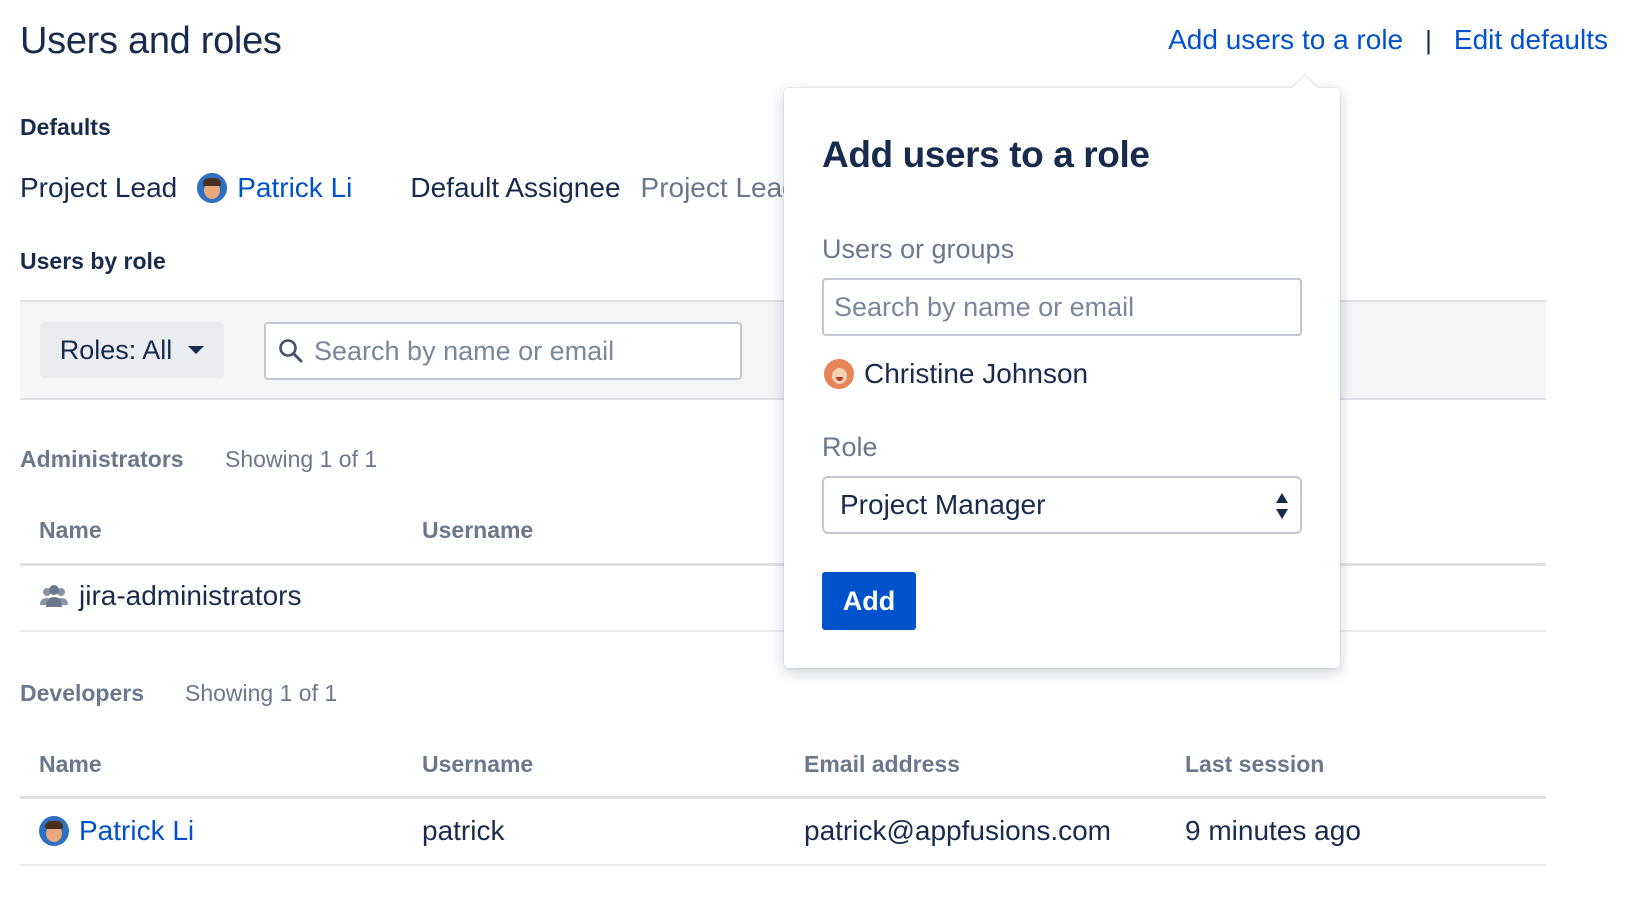 Image resolution: width=1636 pixels, height=924 pixels. What do you see at coordinates (882, 764) in the screenshot?
I see `column-header-email: Email address` at bounding box center [882, 764].